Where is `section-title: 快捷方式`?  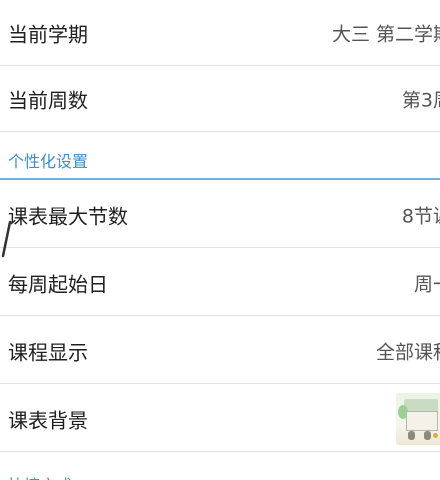 section-title: 快捷方式 is located at coordinates (40, 476).